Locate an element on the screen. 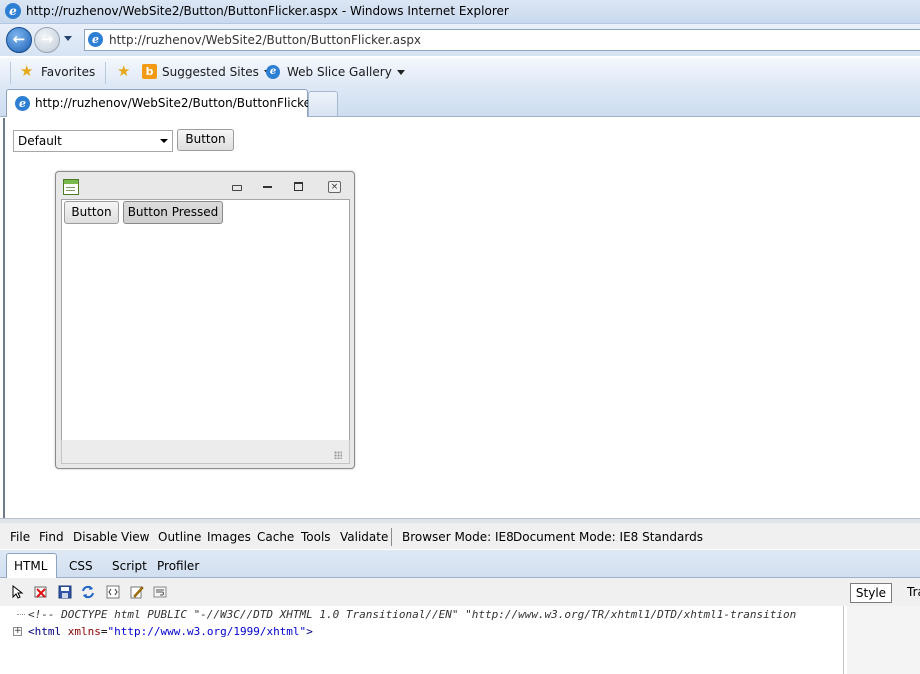 This screenshot has width=920, height=674. style-pane-button: Style is located at coordinates (871, 593).